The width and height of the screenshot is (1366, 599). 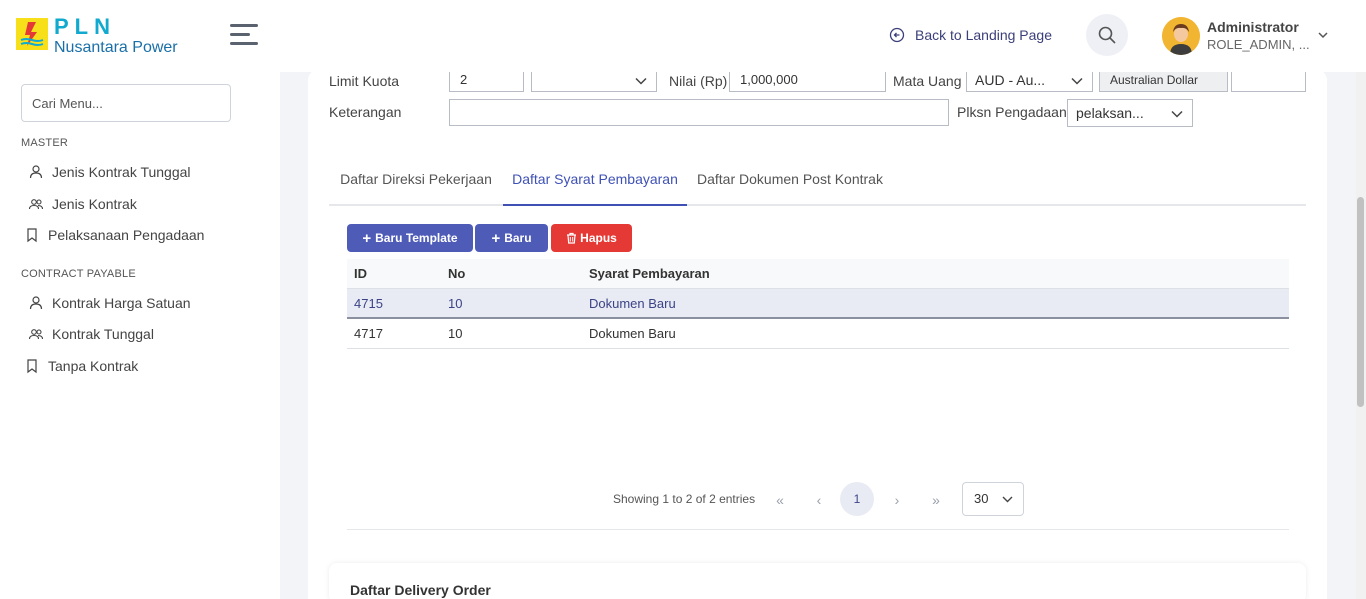 I want to click on avatar, so click(x=1181, y=36).